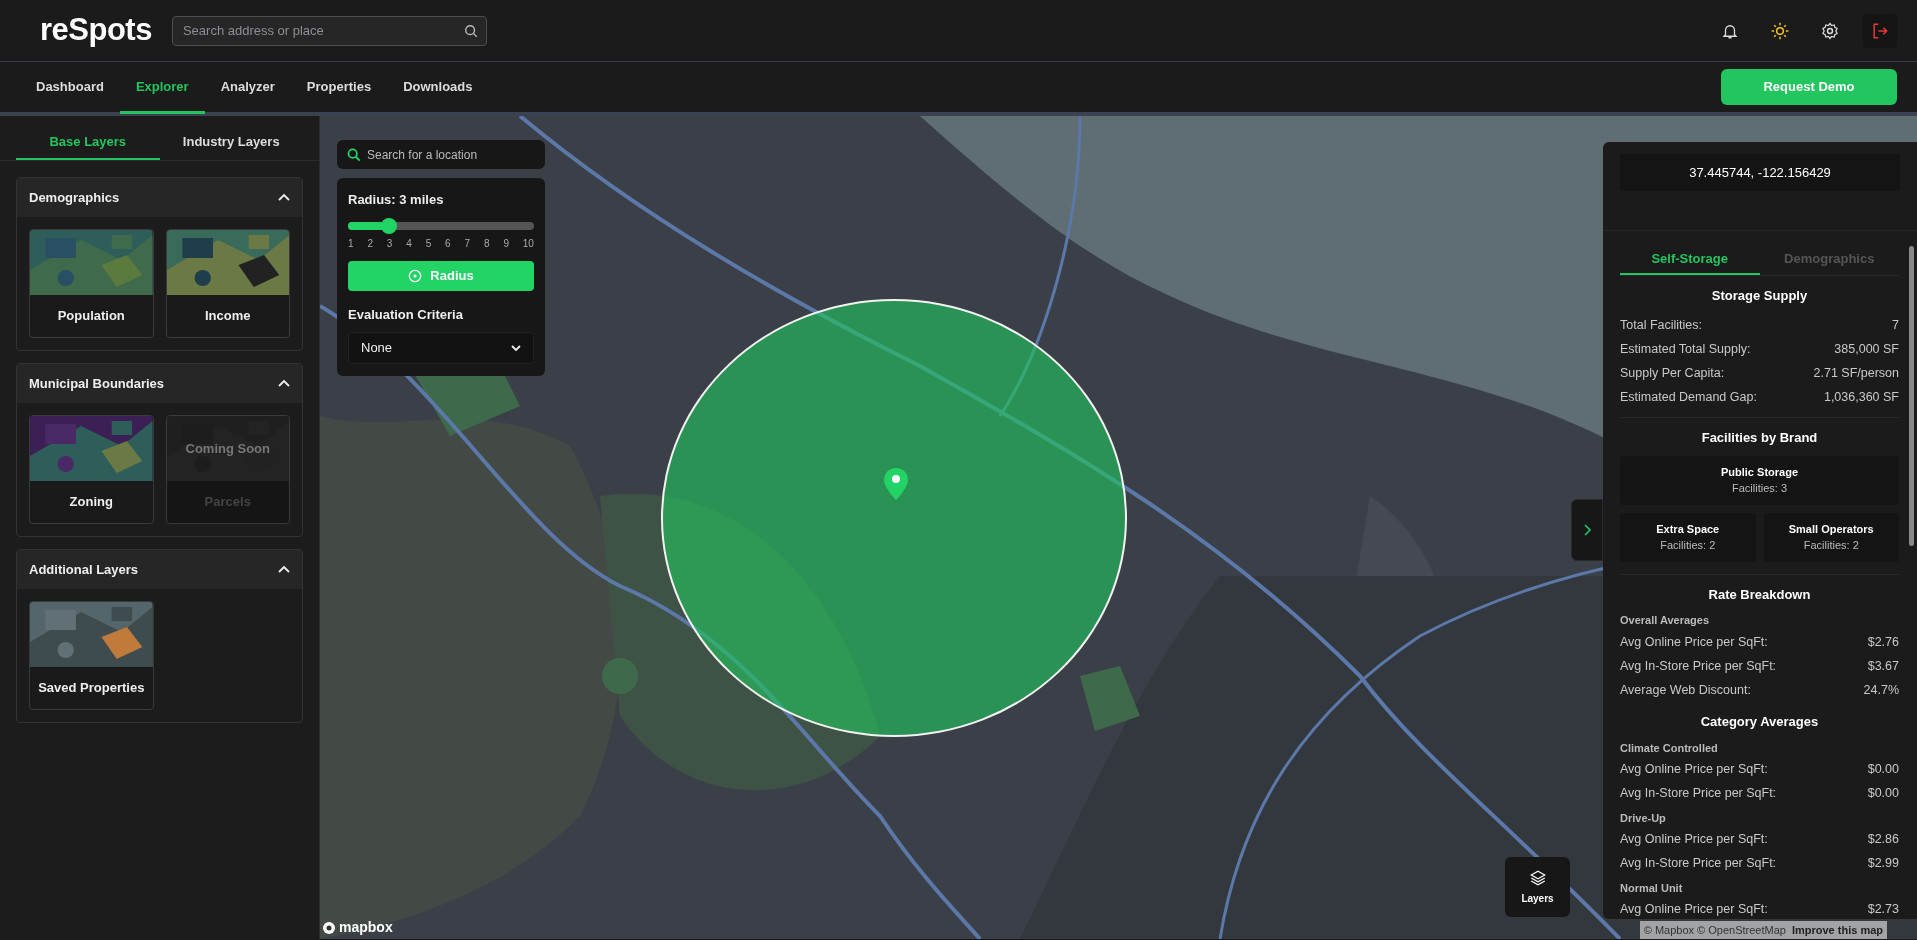 Image resolution: width=1917 pixels, height=940 pixels. What do you see at coordinates (467, 243) in the screenshot?
I see `slider-tick-label: 7` at bounding box center [467, 243].